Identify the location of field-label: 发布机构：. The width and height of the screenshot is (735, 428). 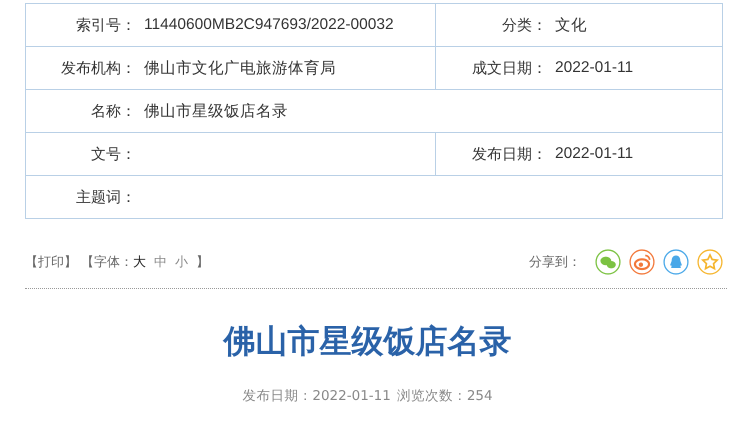
(98, 67).